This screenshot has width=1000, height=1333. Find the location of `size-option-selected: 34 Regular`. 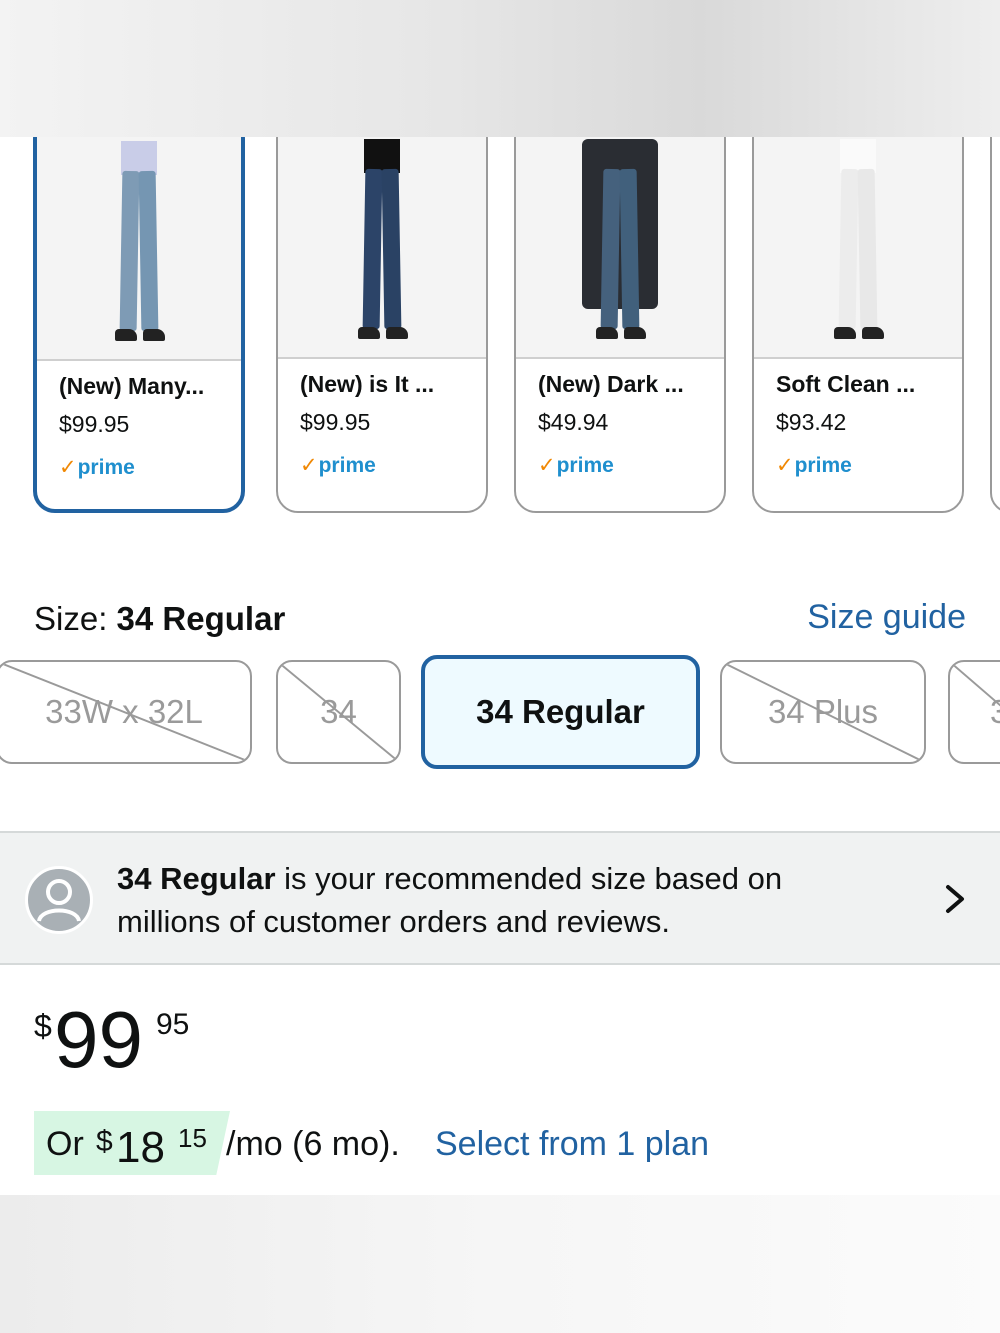

size-option-selected: 34 Regular is located at coordinates (560, 712).